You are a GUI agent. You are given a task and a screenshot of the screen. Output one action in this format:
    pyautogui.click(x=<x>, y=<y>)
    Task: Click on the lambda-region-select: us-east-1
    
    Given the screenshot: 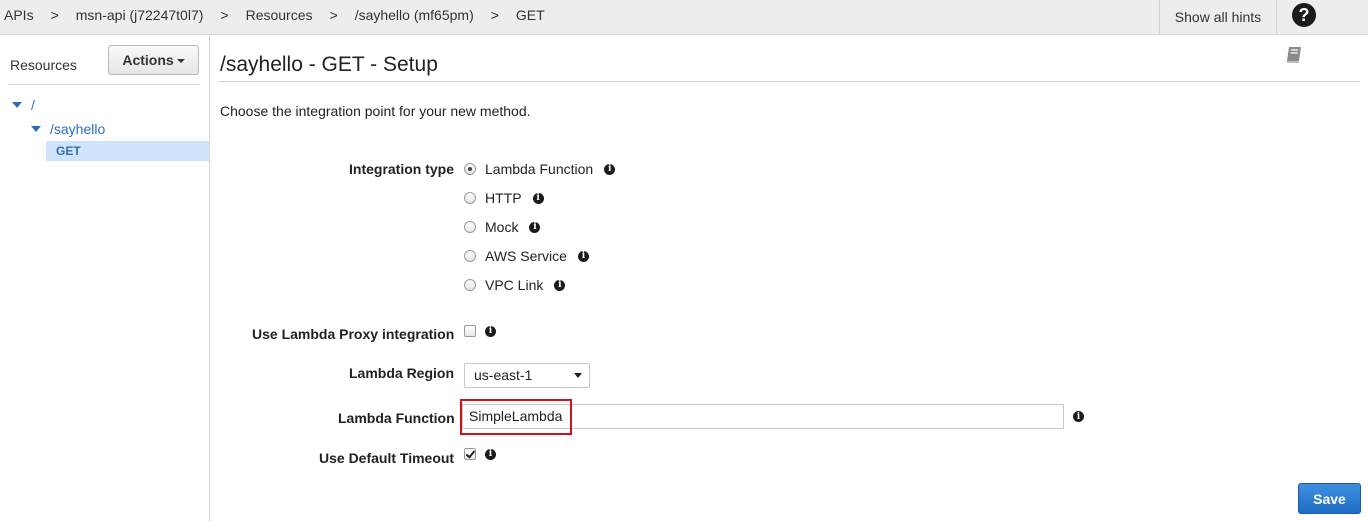 What is the action you would take?
    pyautogui.click(x=527, y=375)
    